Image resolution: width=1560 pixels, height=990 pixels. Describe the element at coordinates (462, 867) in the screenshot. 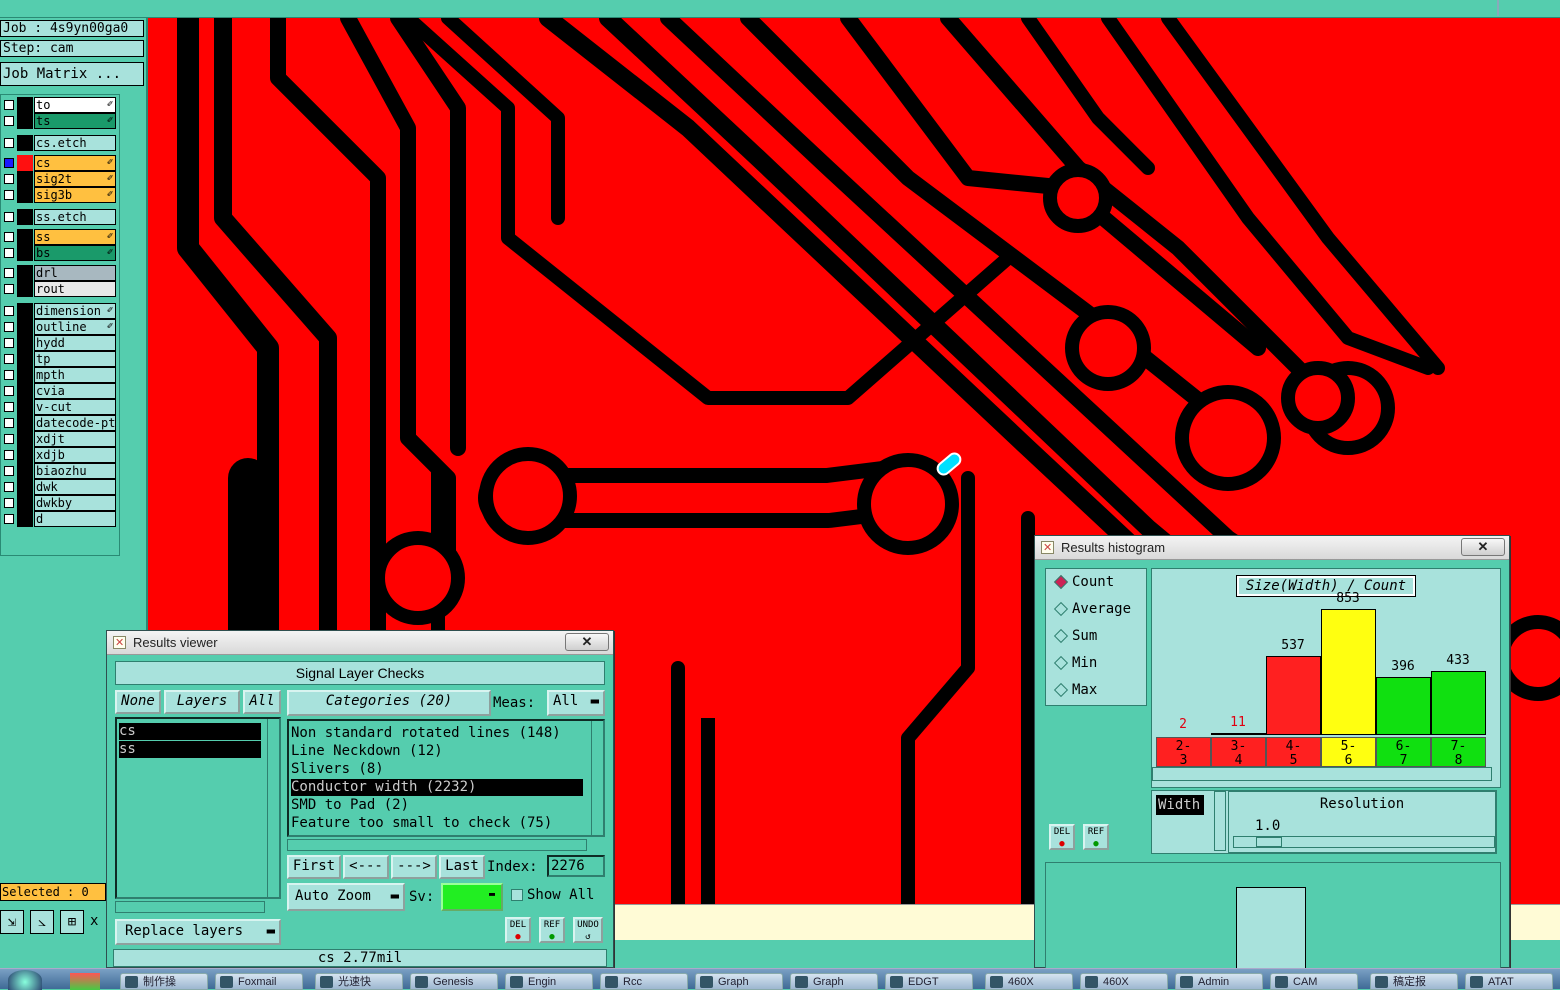

I see `last-button: Last` at that location.